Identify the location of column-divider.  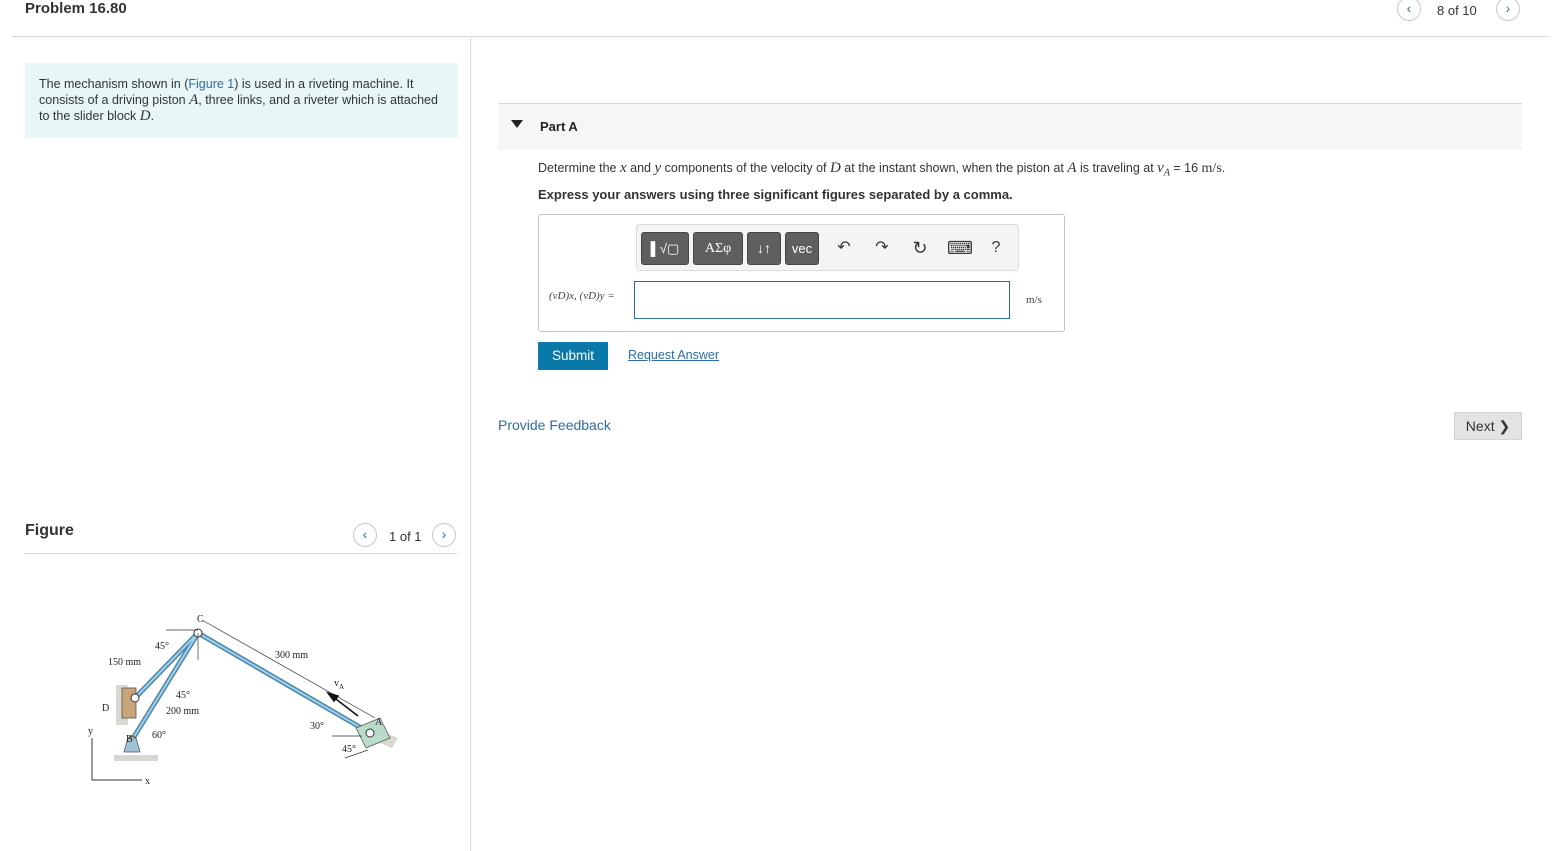
(470, 444).